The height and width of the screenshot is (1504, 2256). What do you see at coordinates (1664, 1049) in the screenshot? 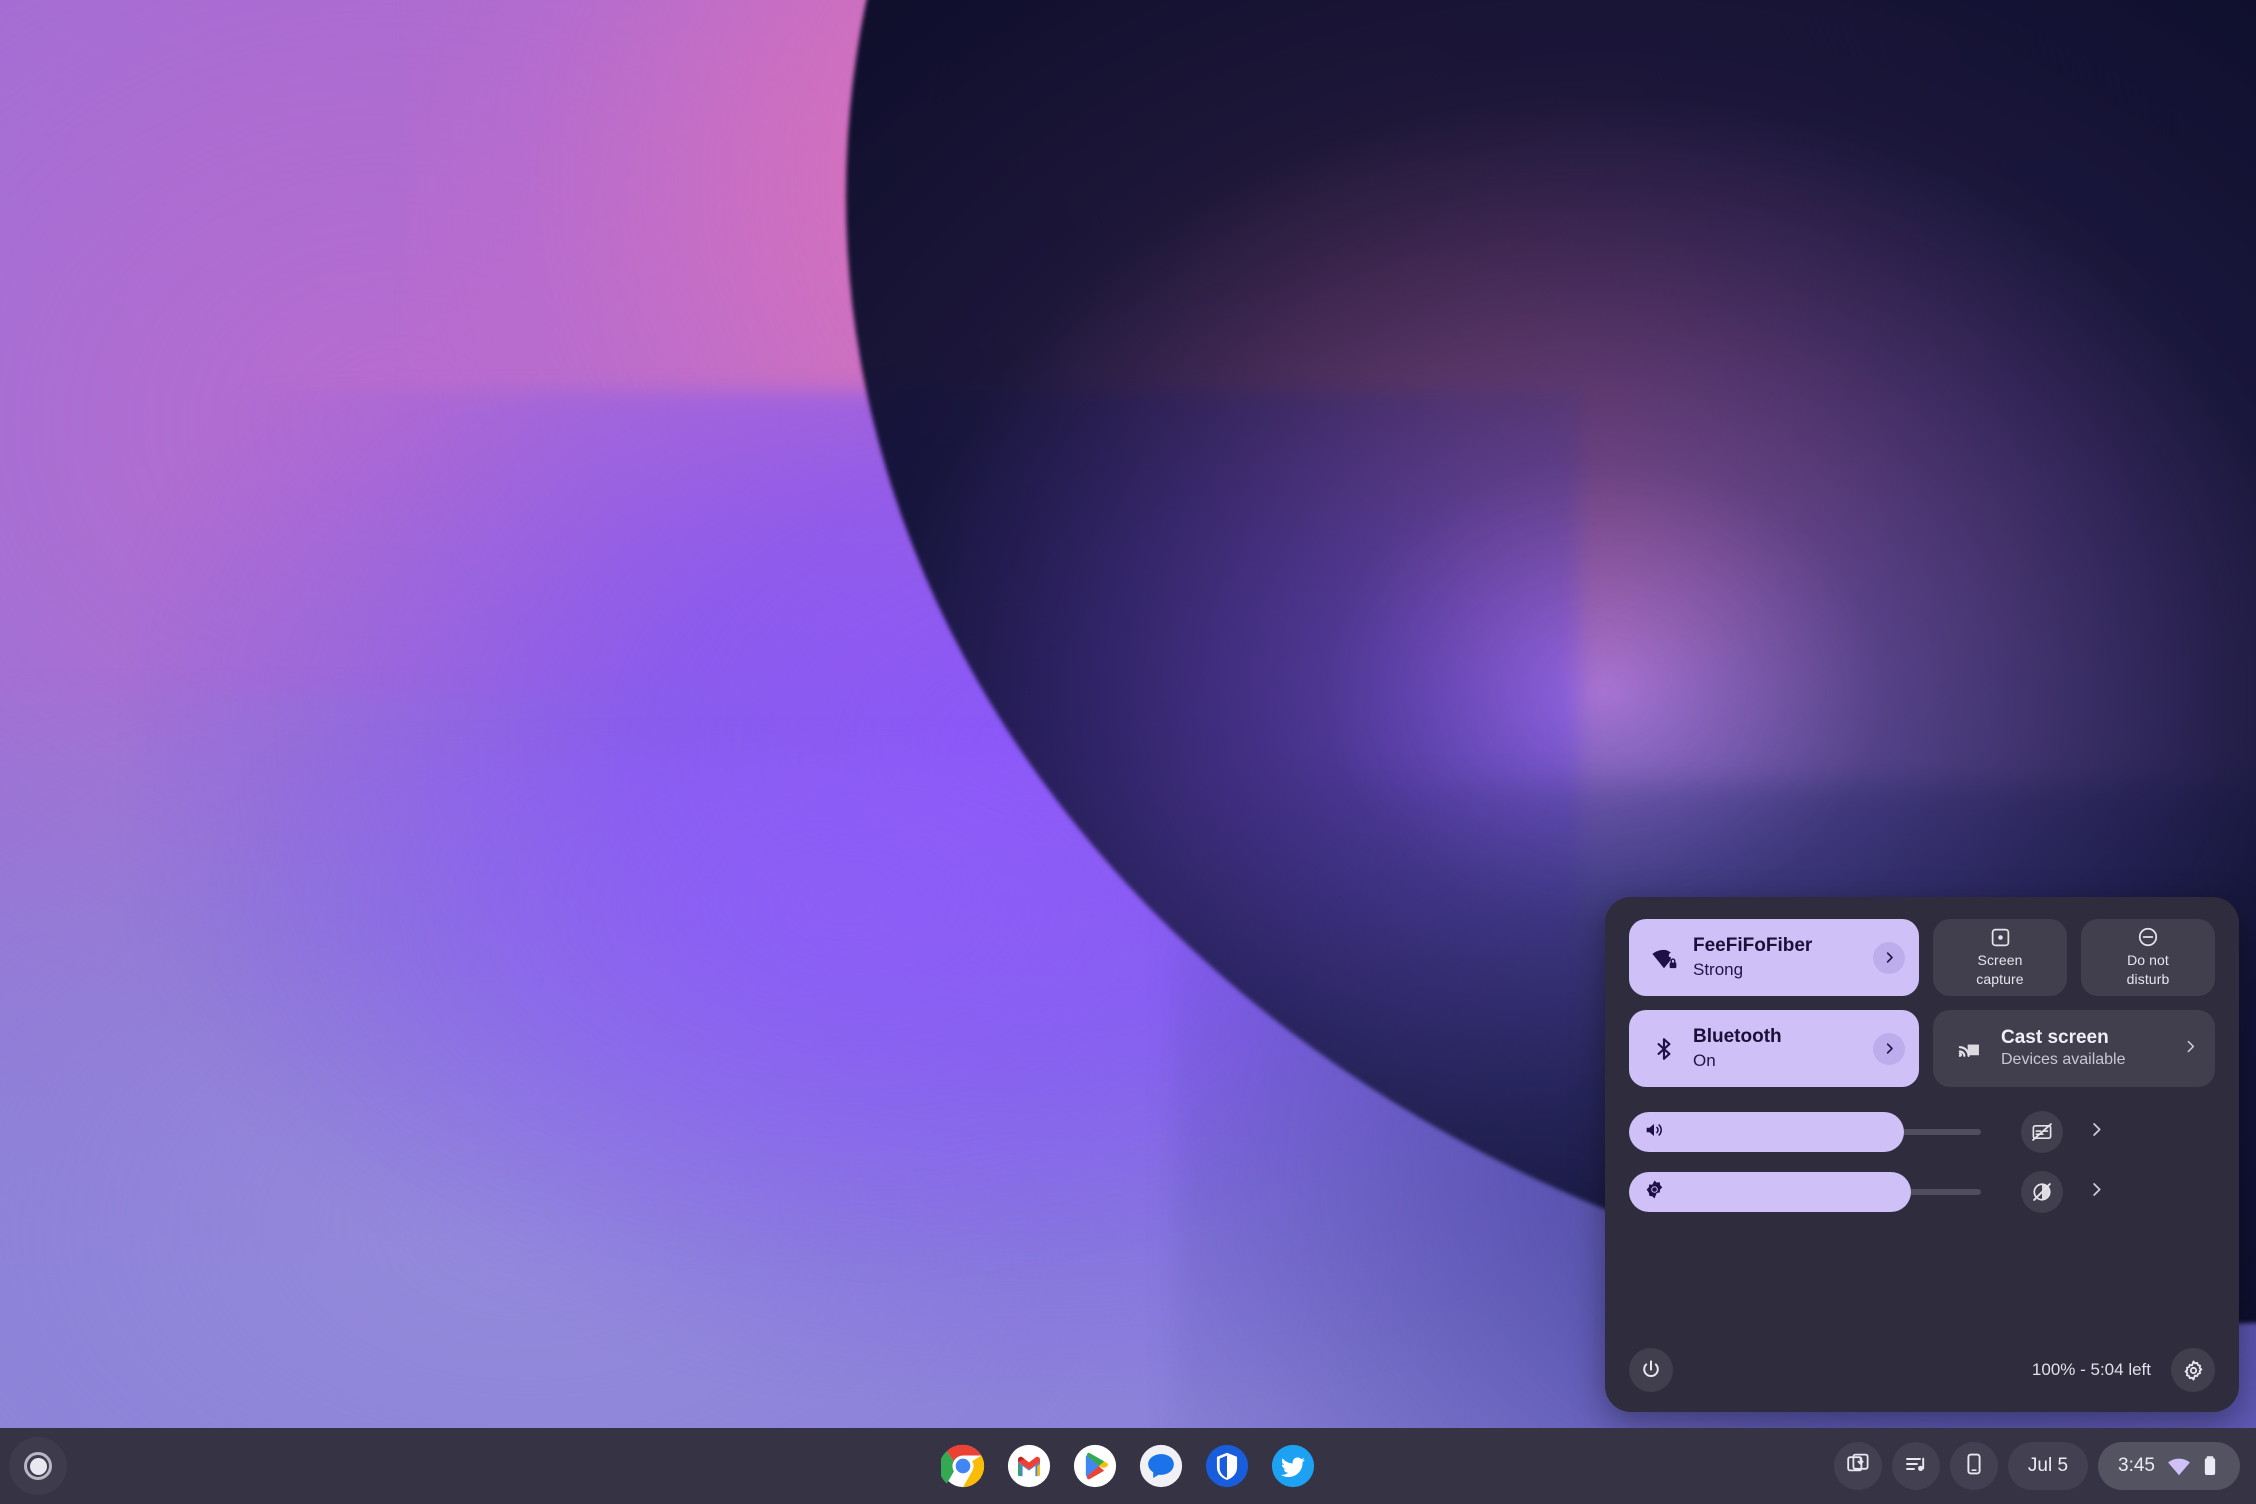
I see `bluetooth-icon` at bounding box center [1664, 1049].